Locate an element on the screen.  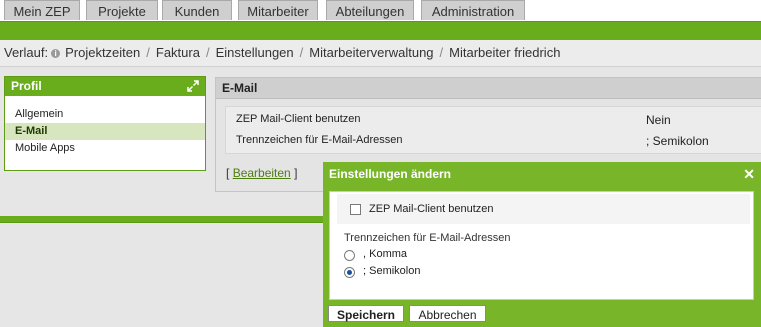
tab-abteilungen: Abteilungen is located at coordinates (370, 10).